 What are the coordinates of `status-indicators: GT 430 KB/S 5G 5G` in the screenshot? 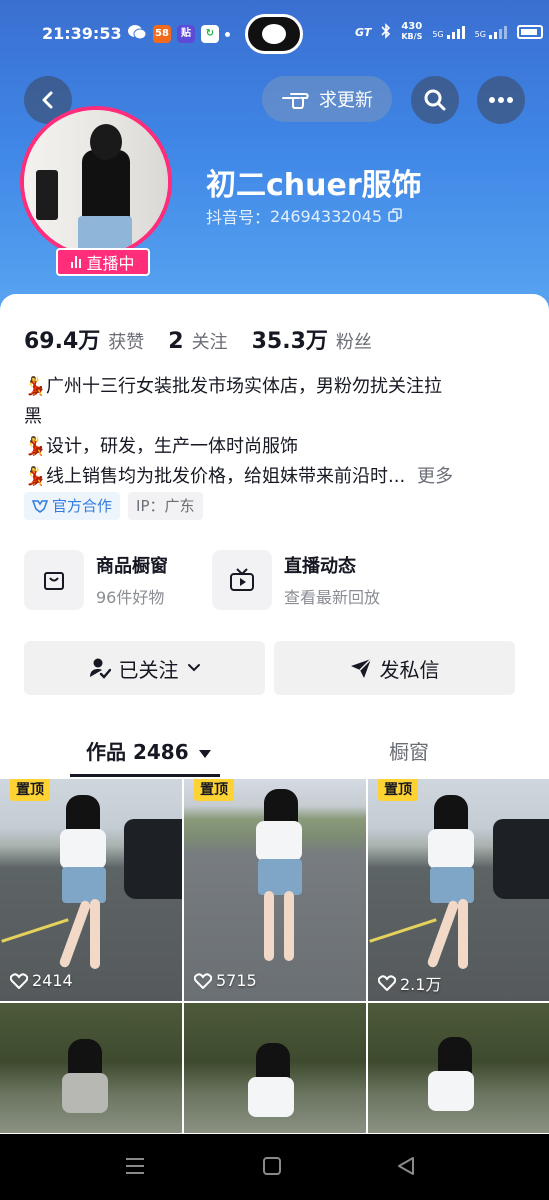 It's located at (449, 32).